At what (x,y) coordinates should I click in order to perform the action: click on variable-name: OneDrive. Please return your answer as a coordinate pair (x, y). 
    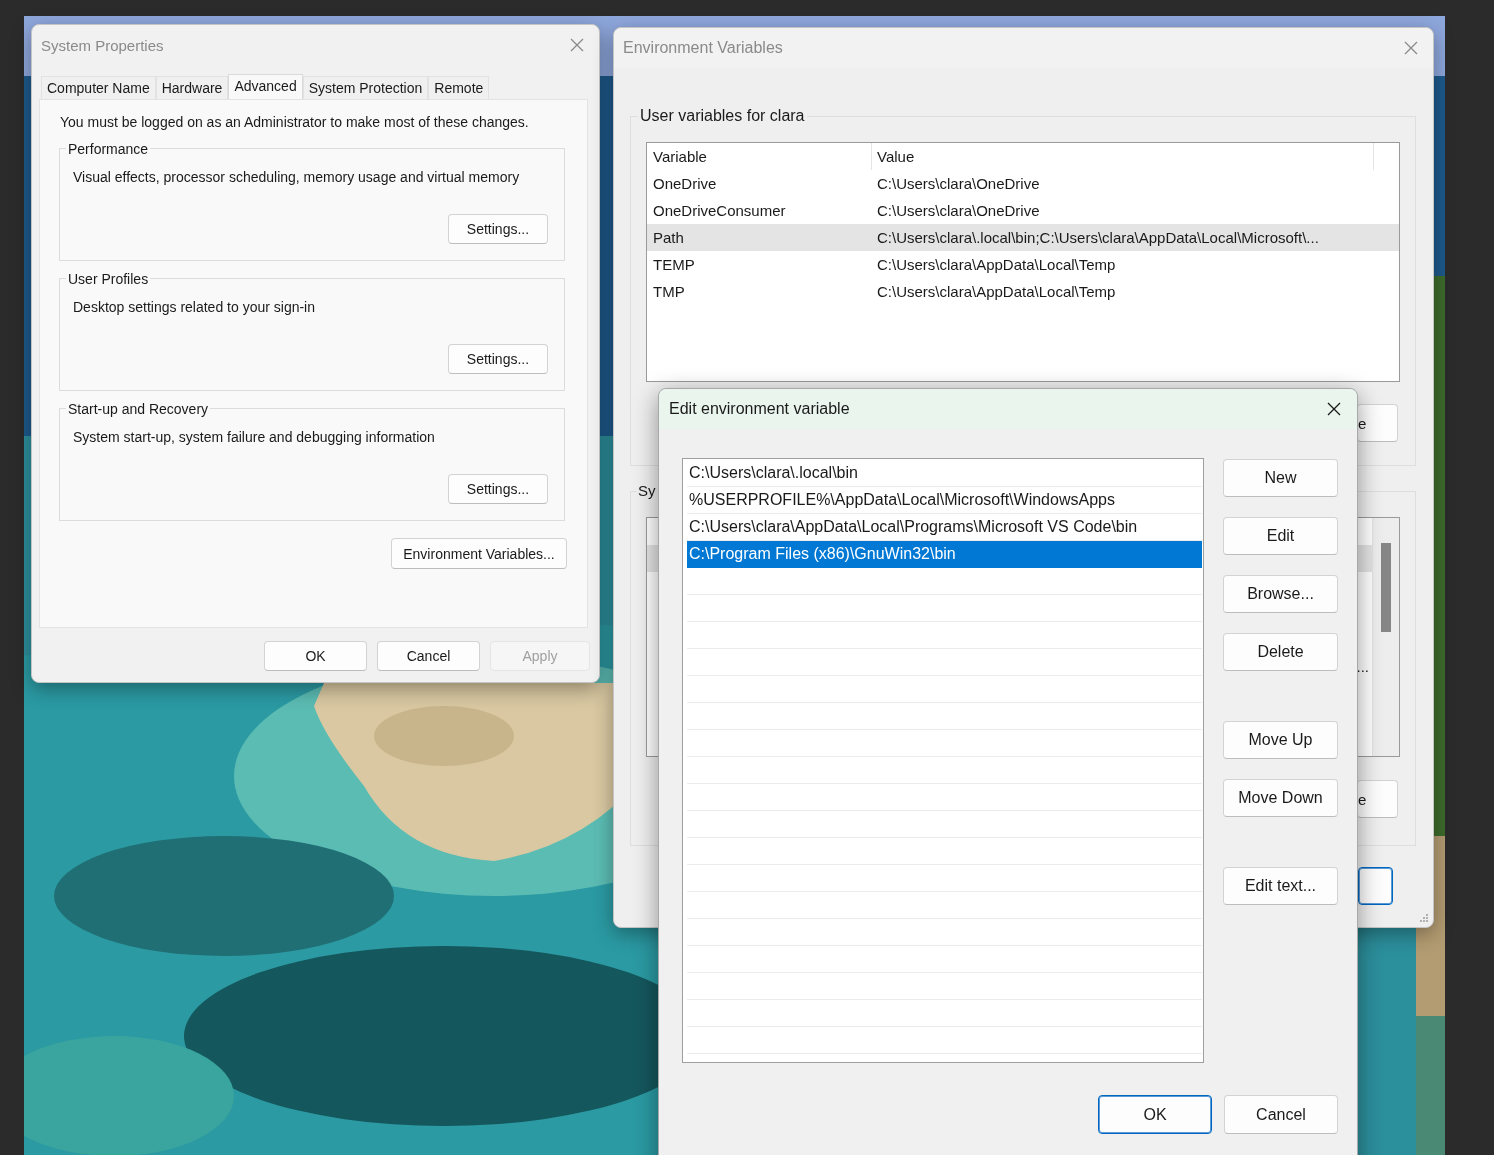
    Looking at the image, I should click on (685, 183).